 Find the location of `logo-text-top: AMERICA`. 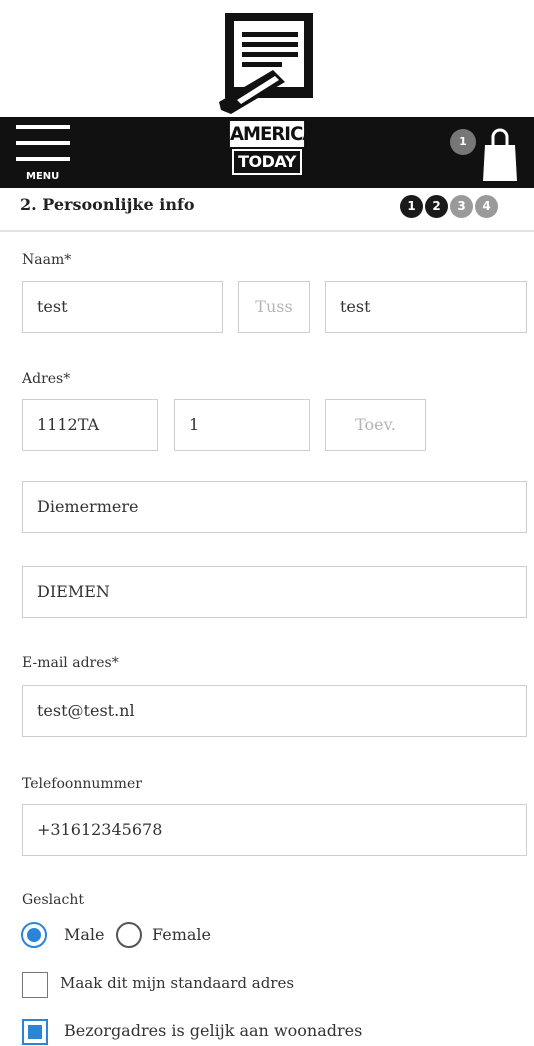

logo-text-top: AMERICA is located at coordinates (272, 134).